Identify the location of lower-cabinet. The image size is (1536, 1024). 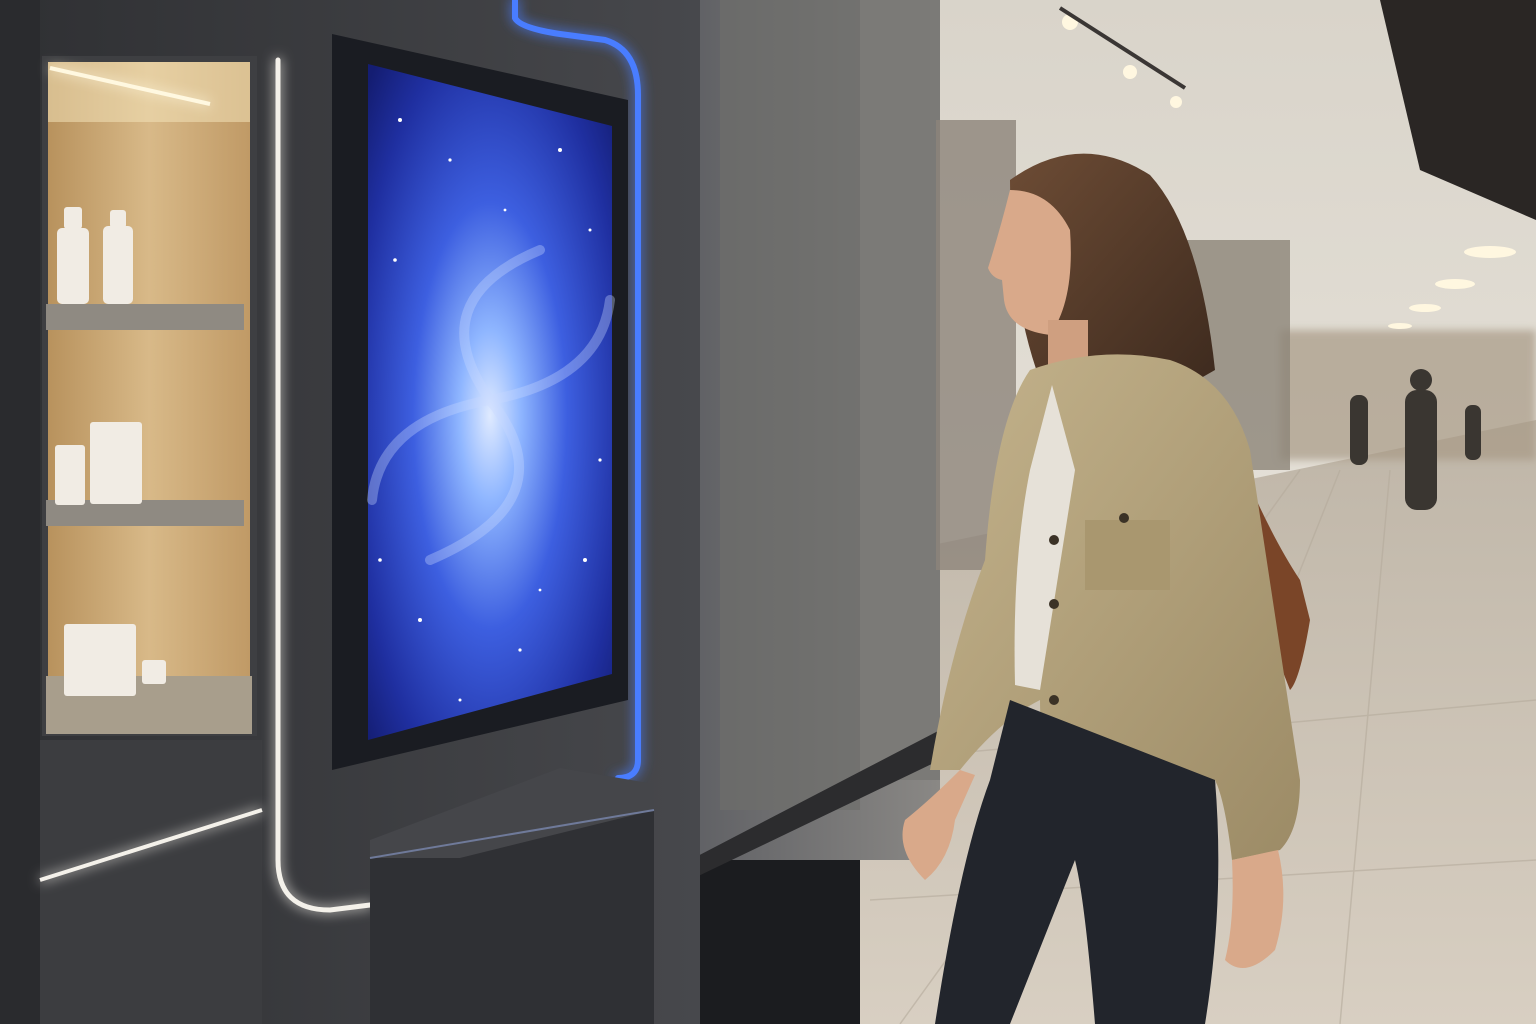
(151, 882).